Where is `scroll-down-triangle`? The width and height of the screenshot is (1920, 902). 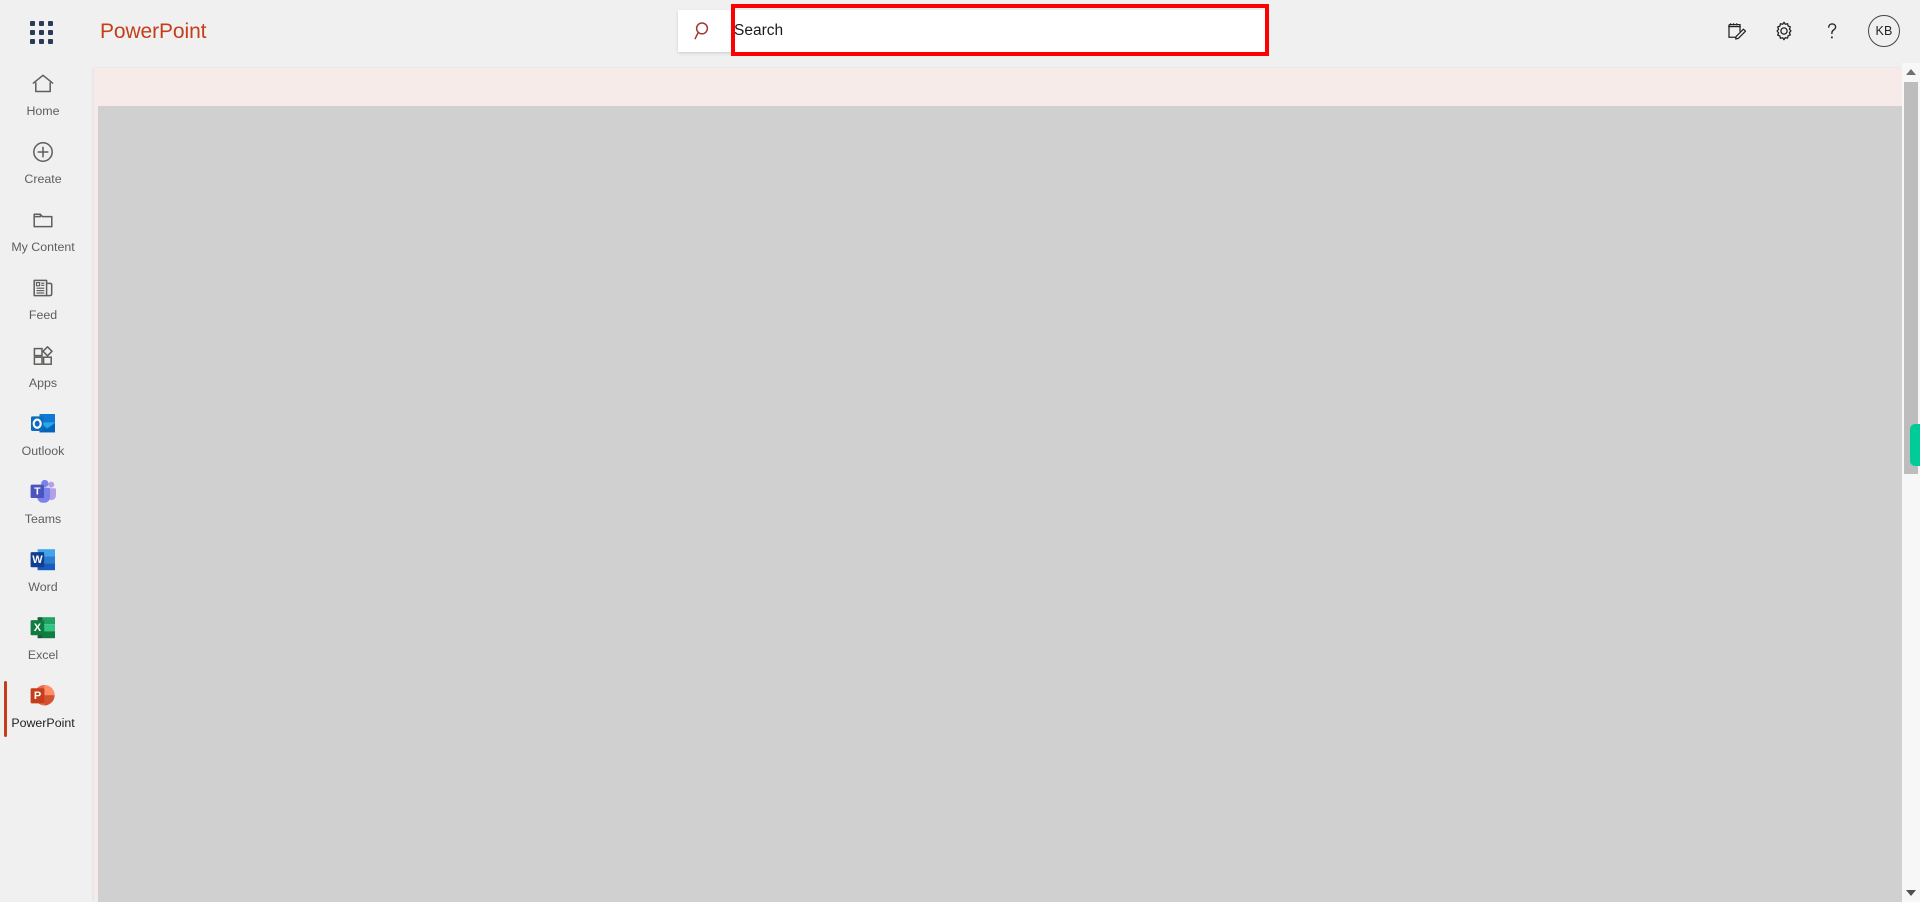
scroll-down-triangle is located at coordinates (1911, 893).